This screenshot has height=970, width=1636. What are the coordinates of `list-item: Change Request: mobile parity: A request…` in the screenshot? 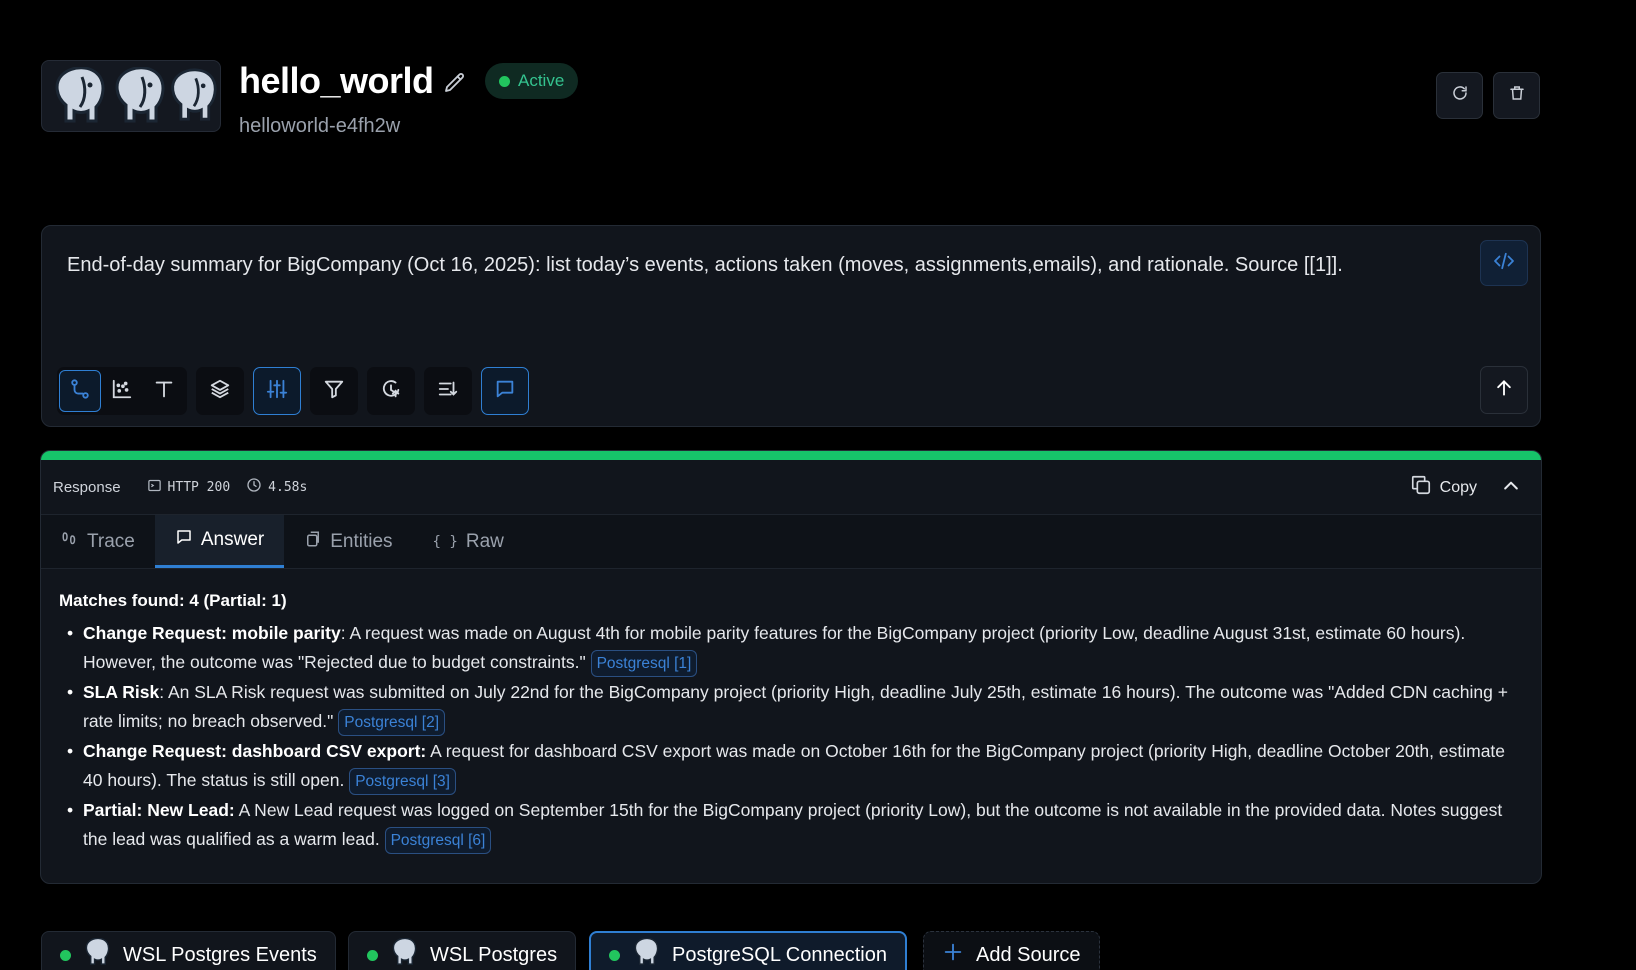 It's located at (791, 648).